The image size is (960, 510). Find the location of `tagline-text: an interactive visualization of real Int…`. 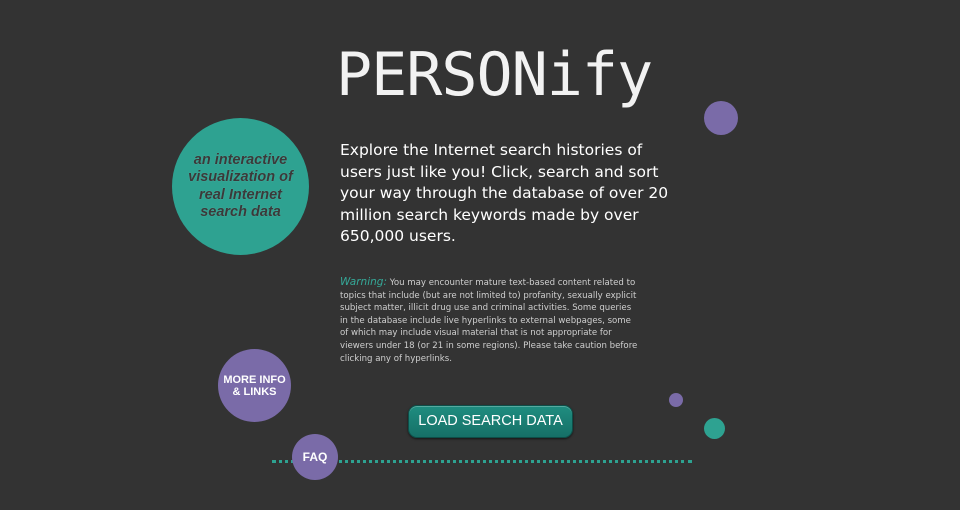

tagline-text: an interactive visualization of real Int… is located at coordinates (240, 186).